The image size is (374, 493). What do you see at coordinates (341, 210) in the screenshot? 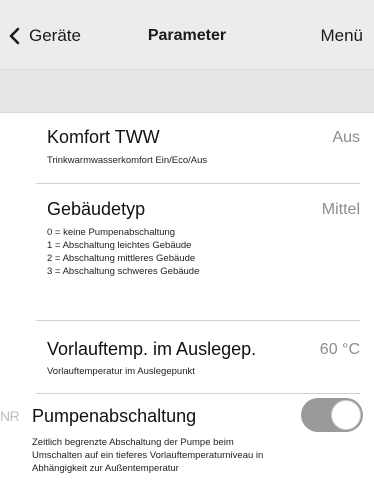
I see `parameter-value: Mittel` at bounding box center [341, 210].